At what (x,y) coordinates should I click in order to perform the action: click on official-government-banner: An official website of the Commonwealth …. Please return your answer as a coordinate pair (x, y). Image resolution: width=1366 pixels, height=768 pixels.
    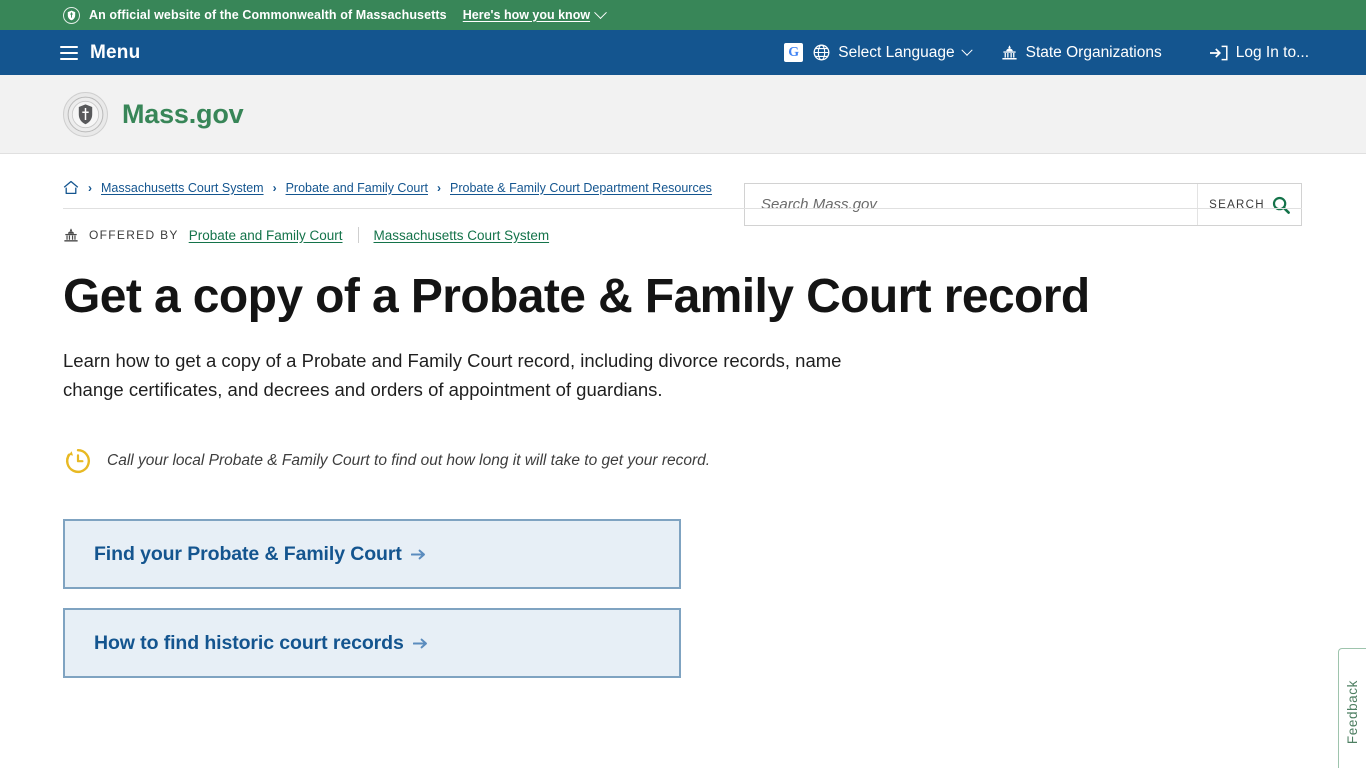
    Looking at the image, I should click on (683, 15).